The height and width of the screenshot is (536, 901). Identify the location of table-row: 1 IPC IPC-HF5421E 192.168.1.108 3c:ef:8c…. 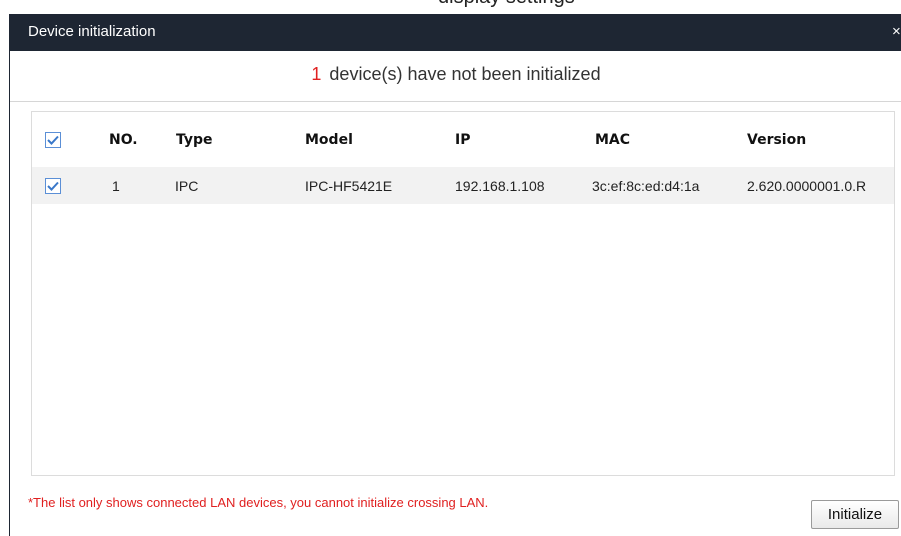
(463, 185).